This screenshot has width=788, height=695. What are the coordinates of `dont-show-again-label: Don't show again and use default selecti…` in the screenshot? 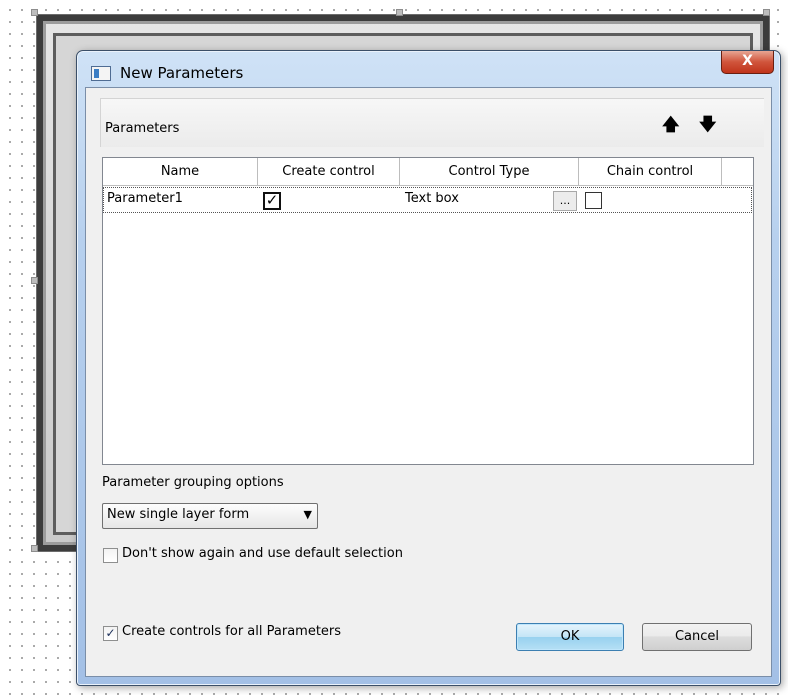 It's located at (262, 553).